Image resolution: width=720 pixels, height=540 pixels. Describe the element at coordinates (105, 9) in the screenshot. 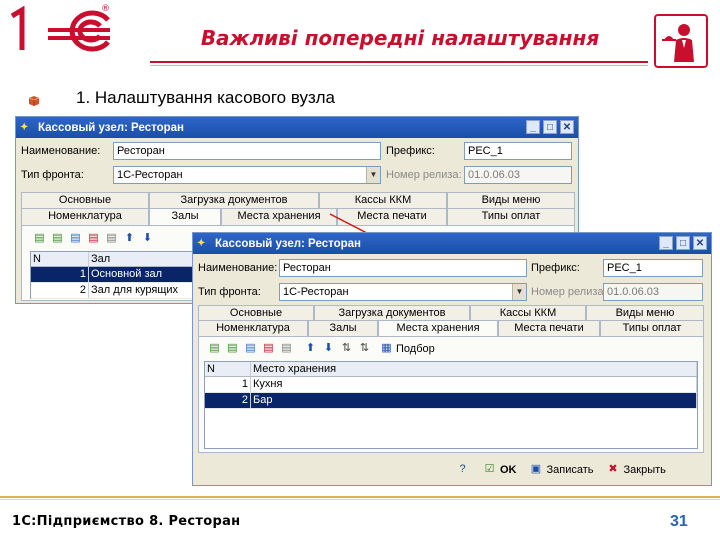

I see `registered-mark-icon: ®` at that location.